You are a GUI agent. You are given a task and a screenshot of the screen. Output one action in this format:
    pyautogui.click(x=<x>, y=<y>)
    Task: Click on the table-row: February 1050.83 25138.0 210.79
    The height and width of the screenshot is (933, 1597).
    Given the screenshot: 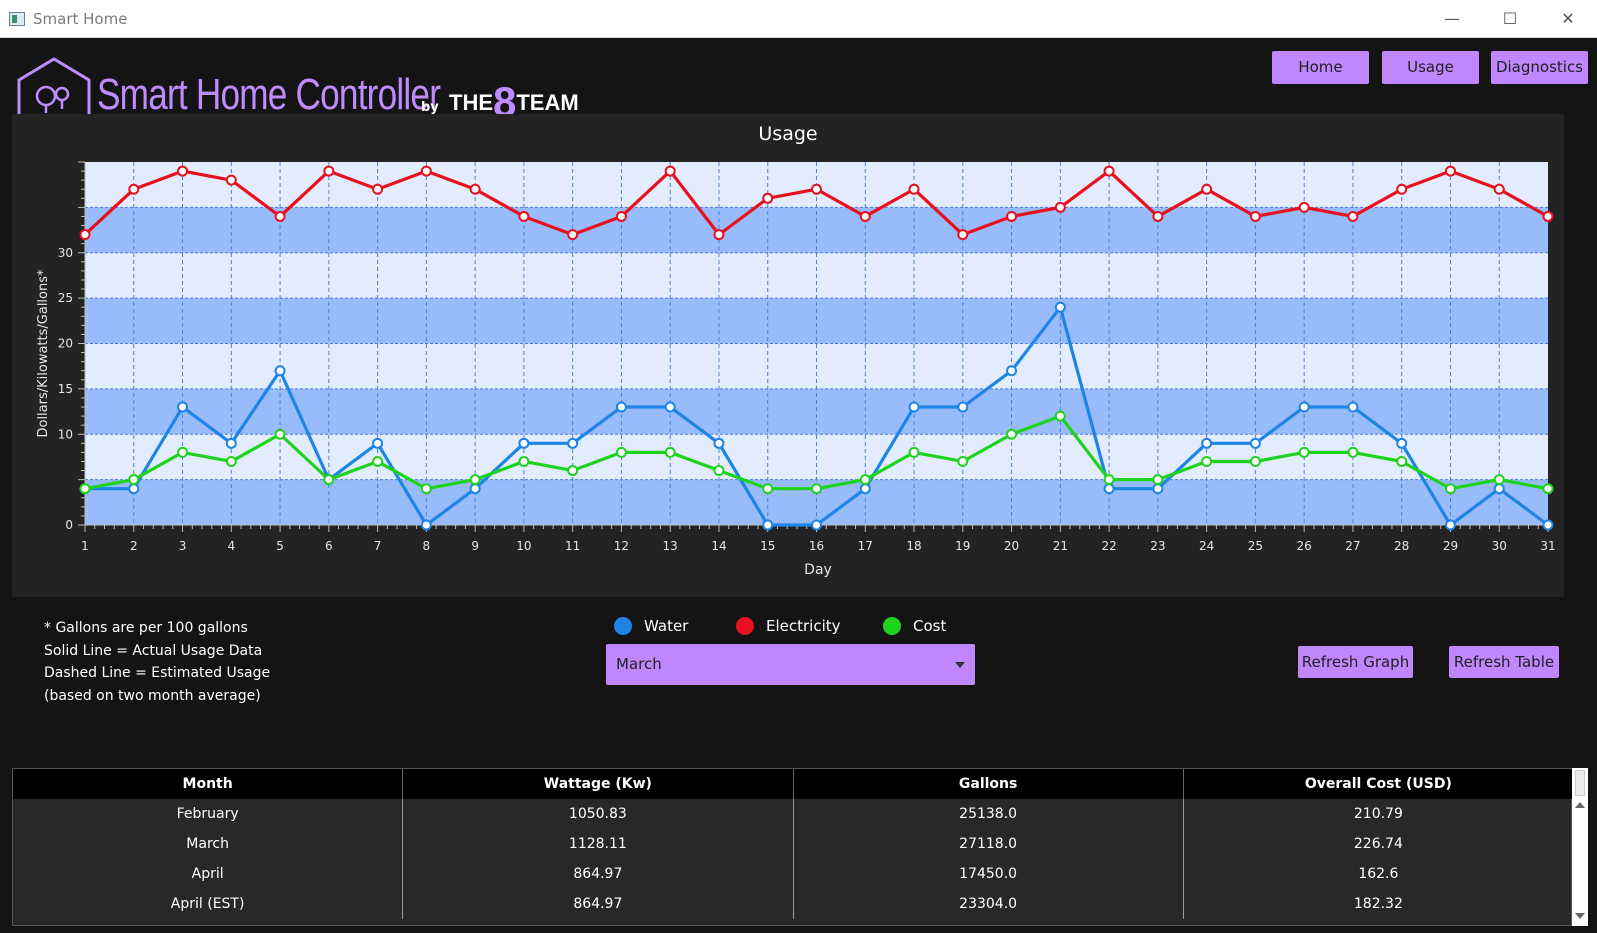 What is the action you would take?
    pyautogui.click(x=793, y=814)
    